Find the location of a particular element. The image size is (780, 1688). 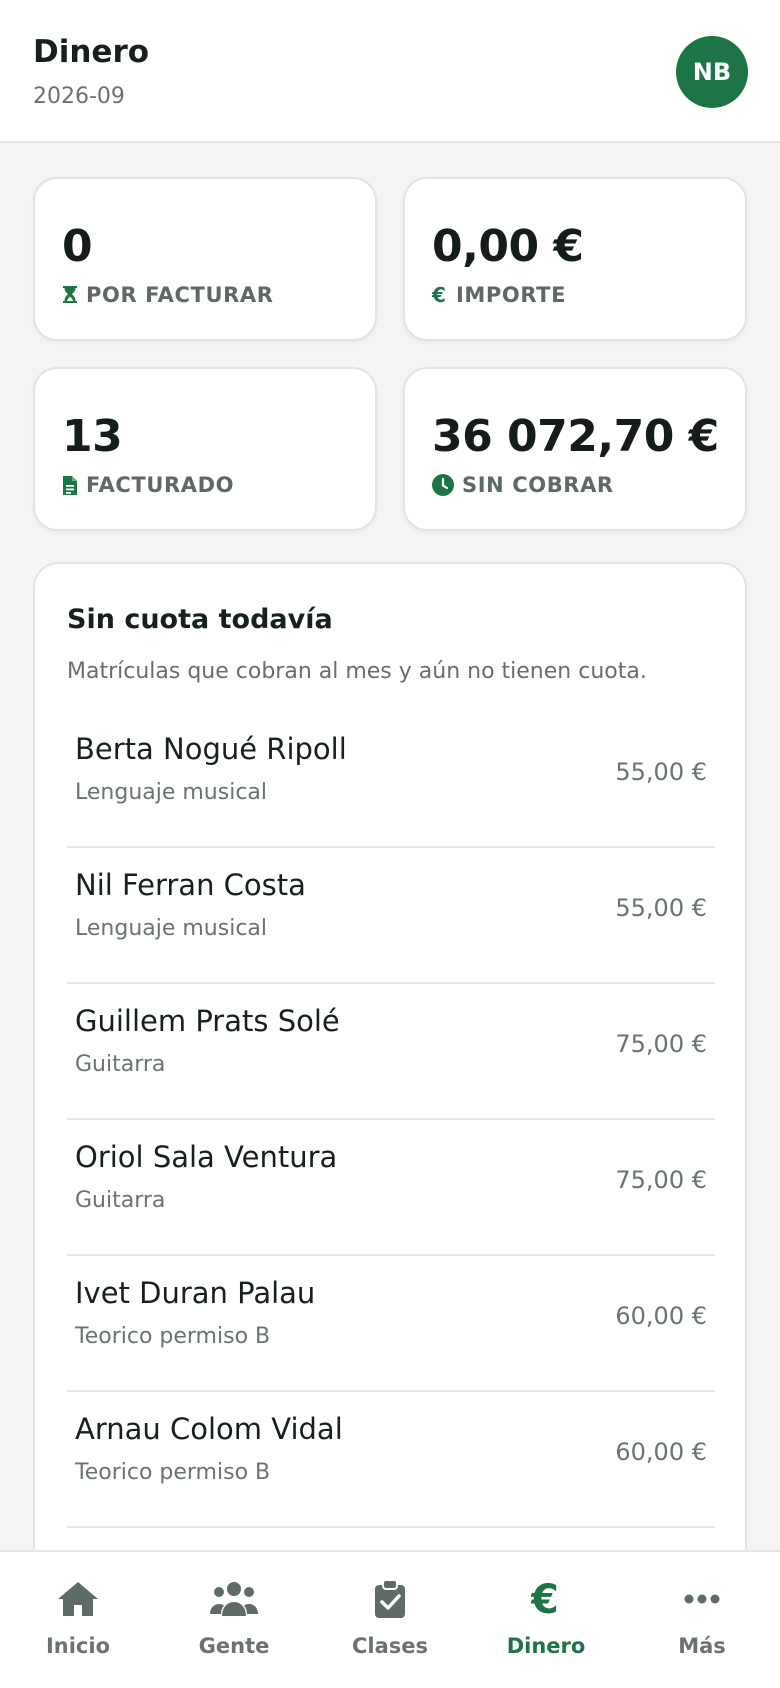

stat-card-por-facturar: 0 POR FACTURAR is located at coordinates (205, 259).